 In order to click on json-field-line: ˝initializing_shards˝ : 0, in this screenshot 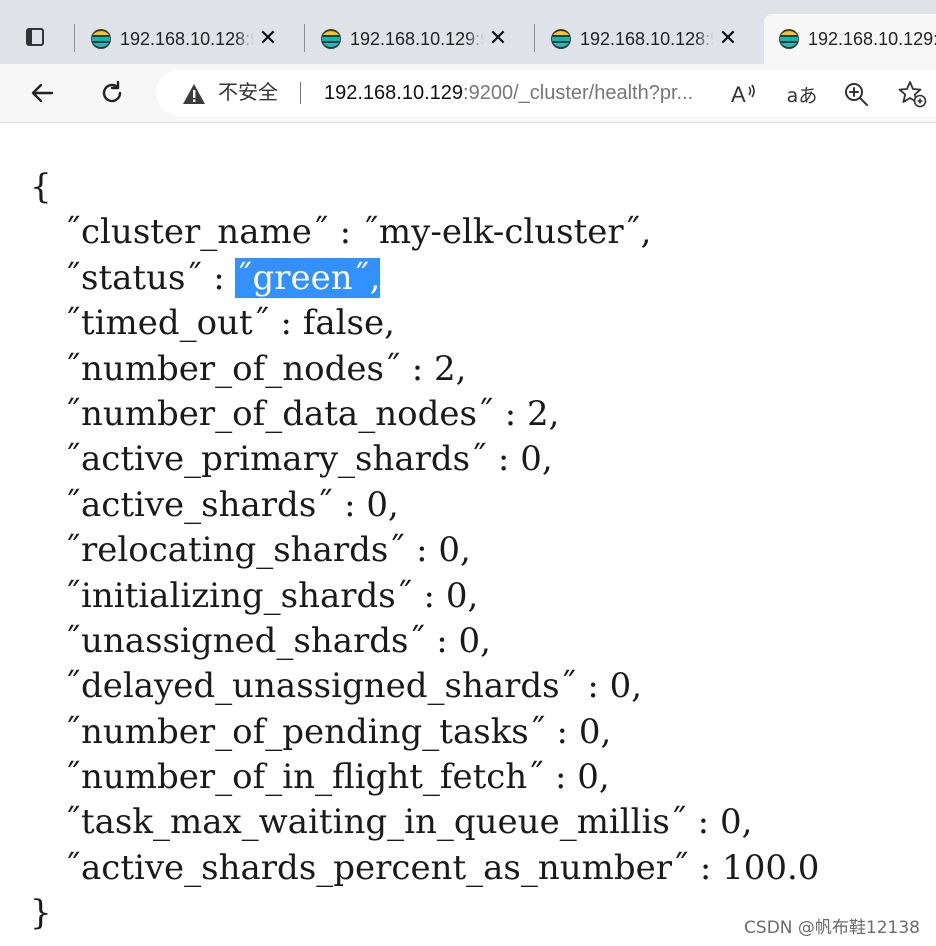, I will do `click(480, 596)`.